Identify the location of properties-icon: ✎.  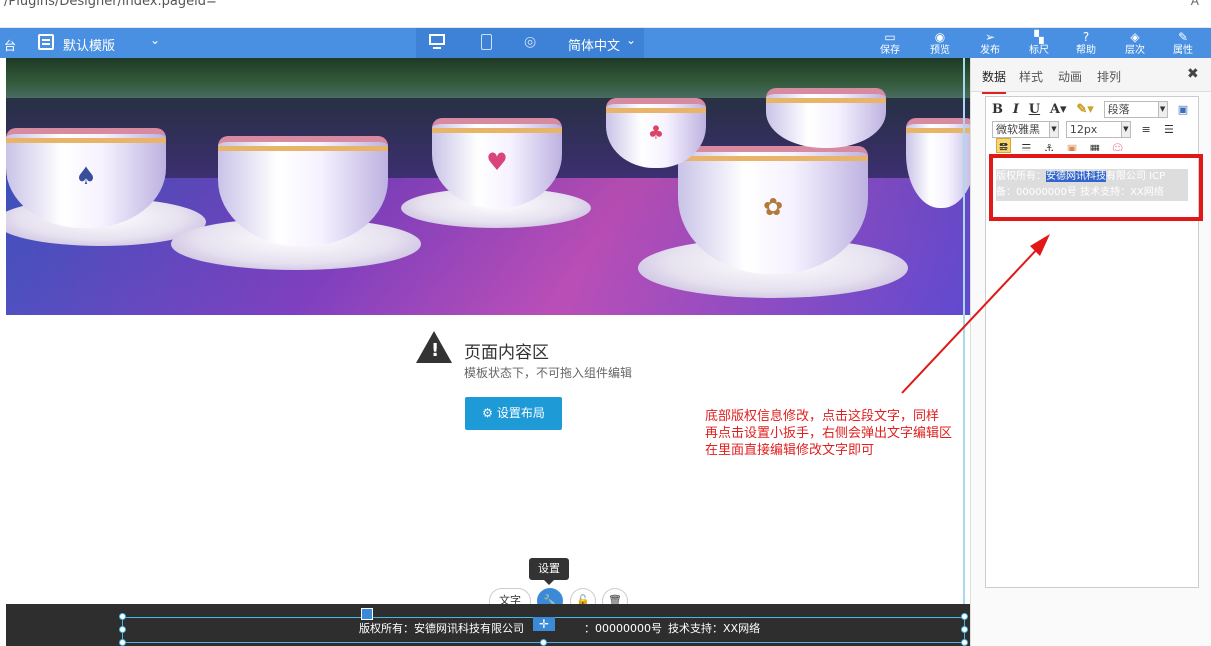
(1183, 37).